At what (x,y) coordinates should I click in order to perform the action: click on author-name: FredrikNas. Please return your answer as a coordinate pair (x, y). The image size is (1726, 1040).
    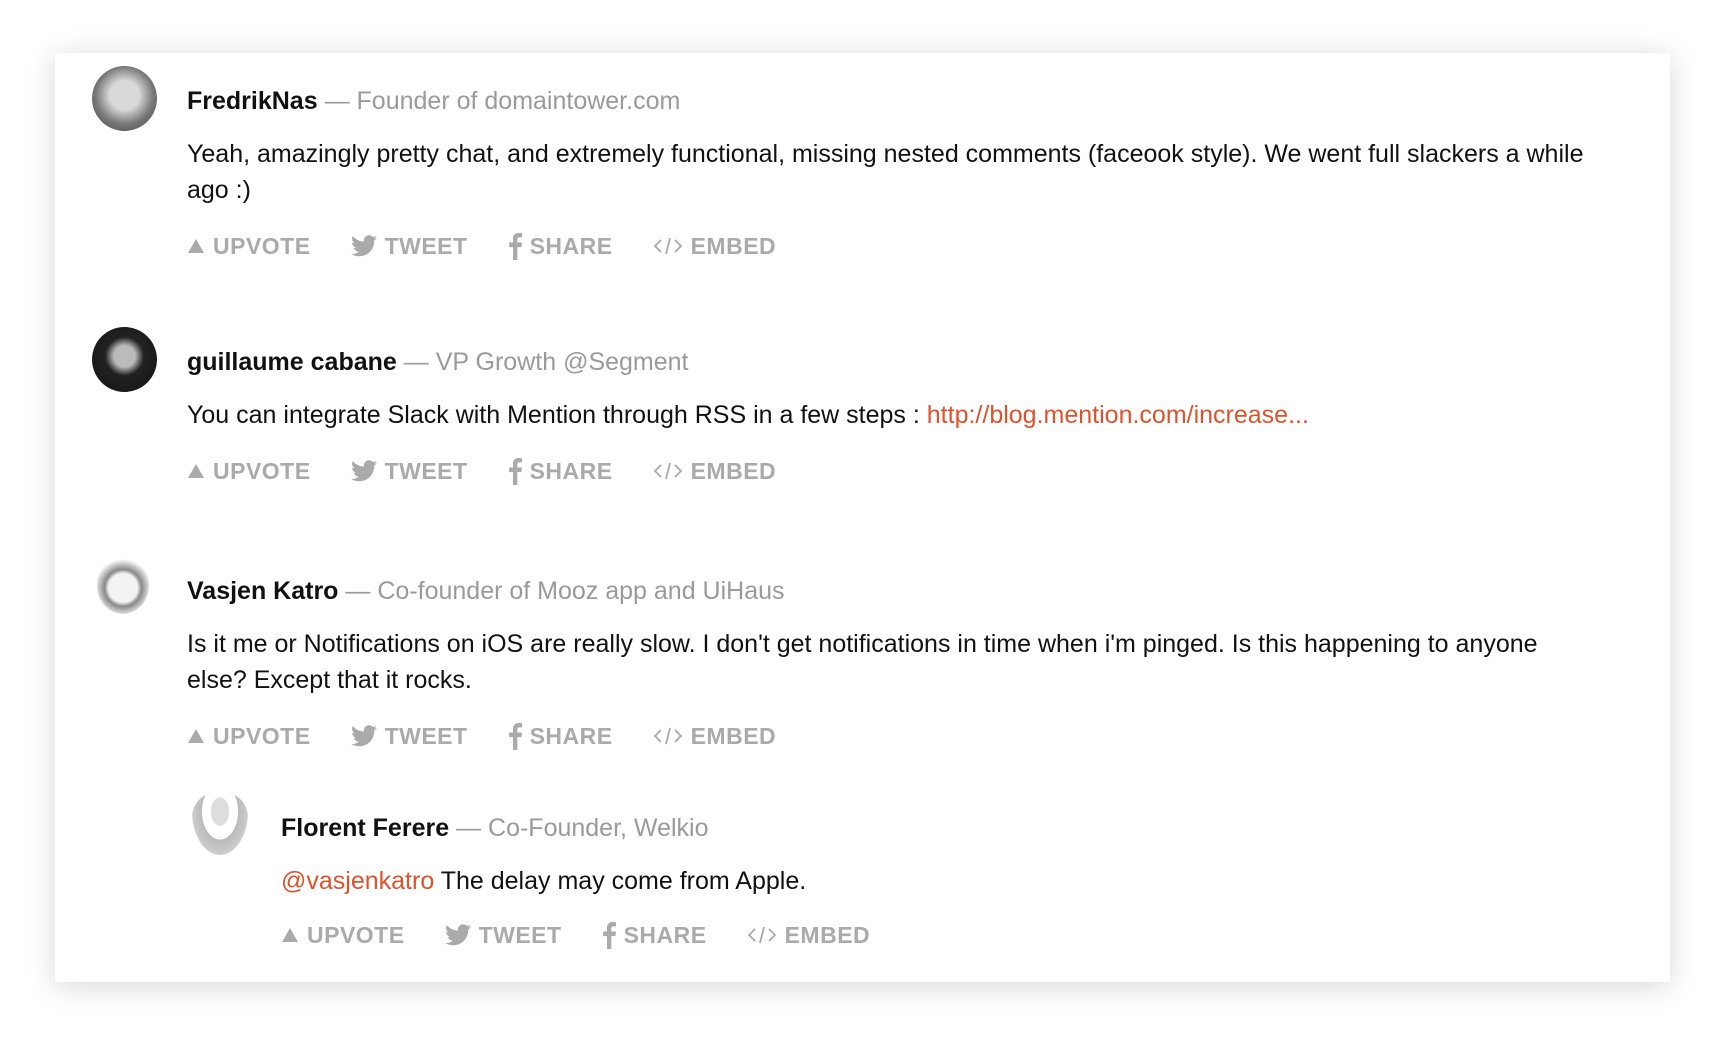
    Looking at the image, I should click on (252, 101).